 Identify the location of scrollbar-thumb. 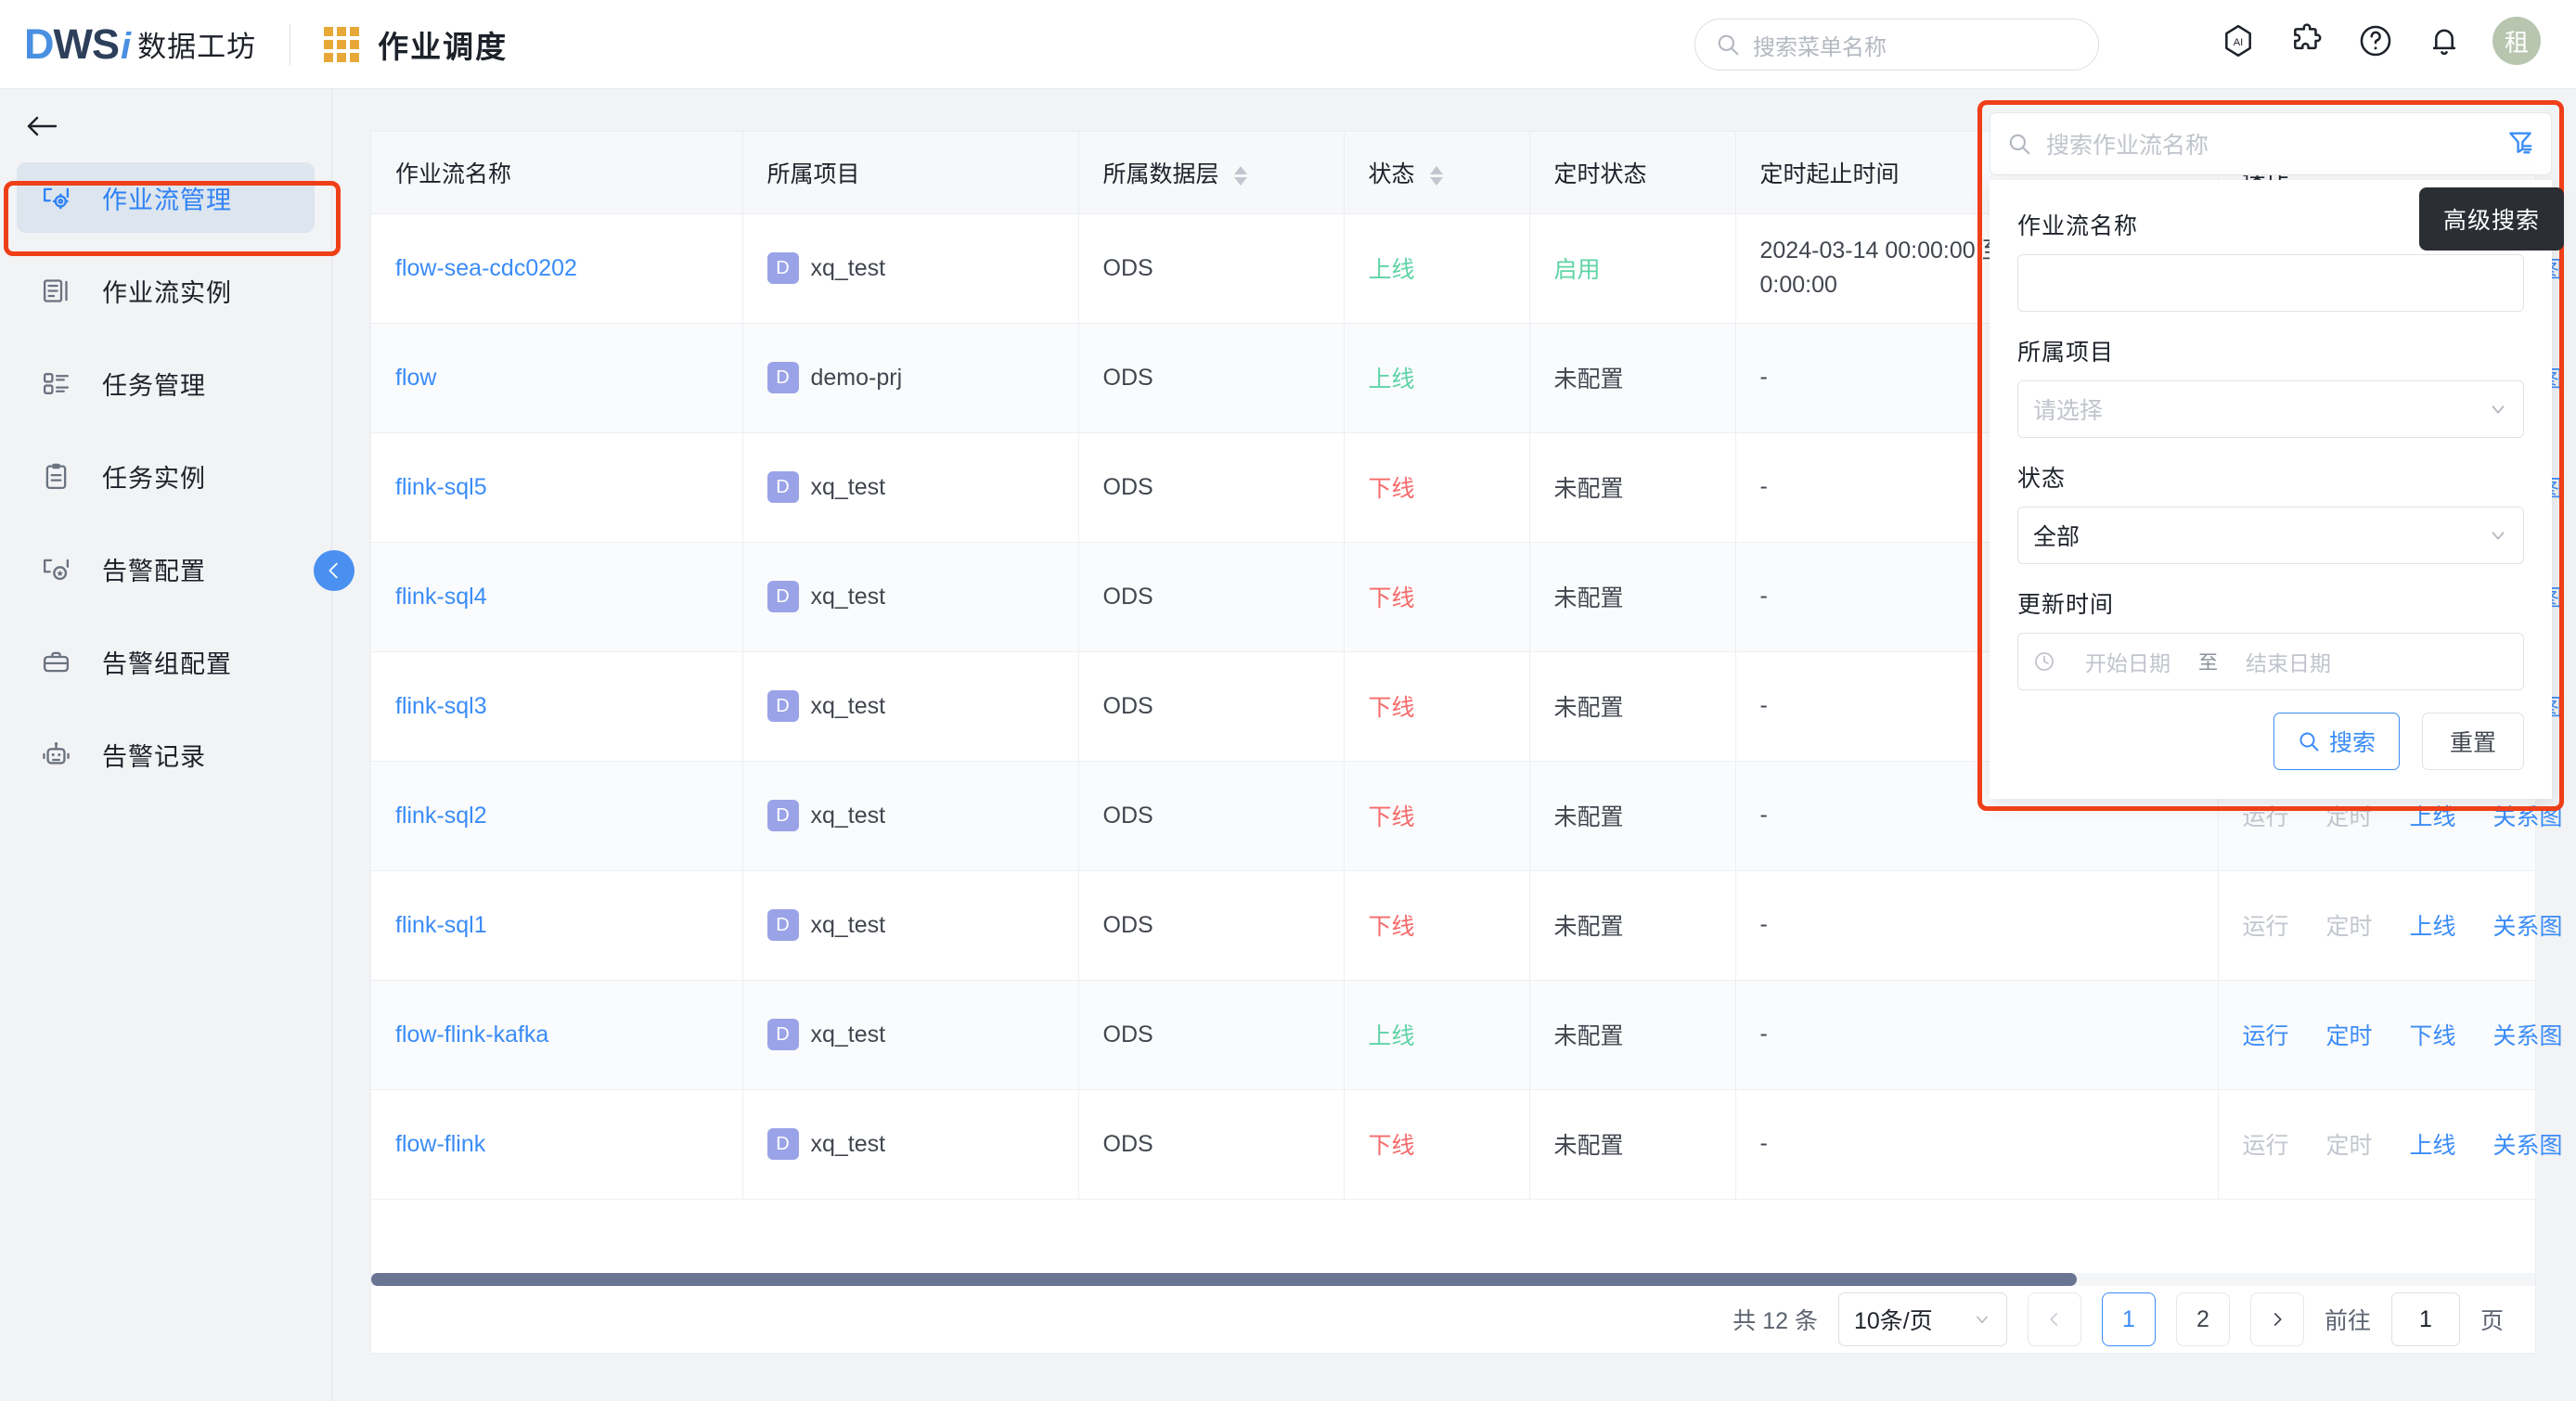
(1224, 1279).